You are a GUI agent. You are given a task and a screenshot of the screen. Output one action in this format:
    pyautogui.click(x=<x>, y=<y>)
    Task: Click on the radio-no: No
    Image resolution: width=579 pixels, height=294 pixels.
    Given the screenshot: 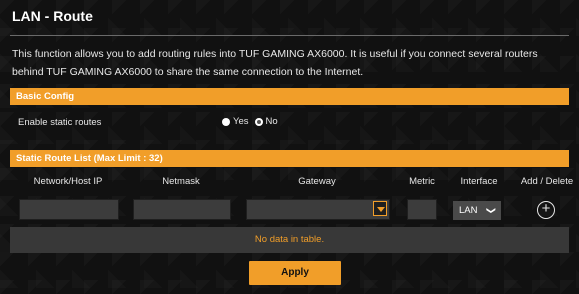 What is the action you would take?
    pyautogui.click(x=266, y=121)
    